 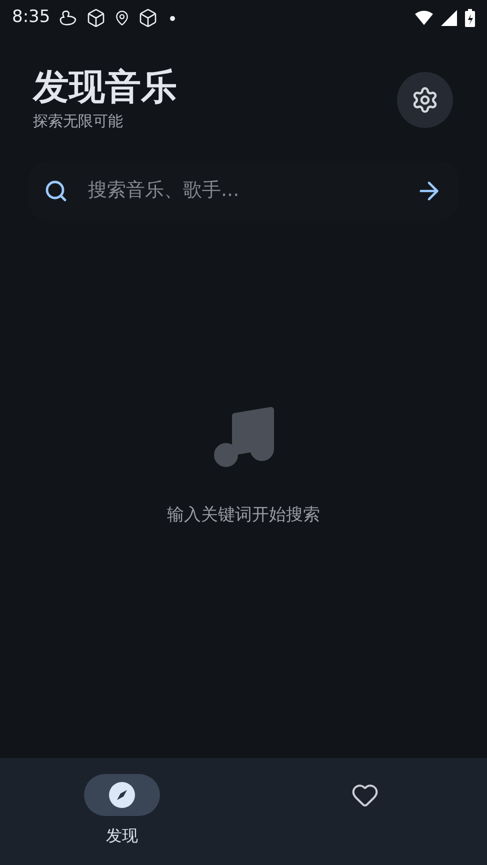 What do you see at coordinates (31, 18) in the screenshot?
I see `status-time: 8:35` at bounding box center [31, 18].